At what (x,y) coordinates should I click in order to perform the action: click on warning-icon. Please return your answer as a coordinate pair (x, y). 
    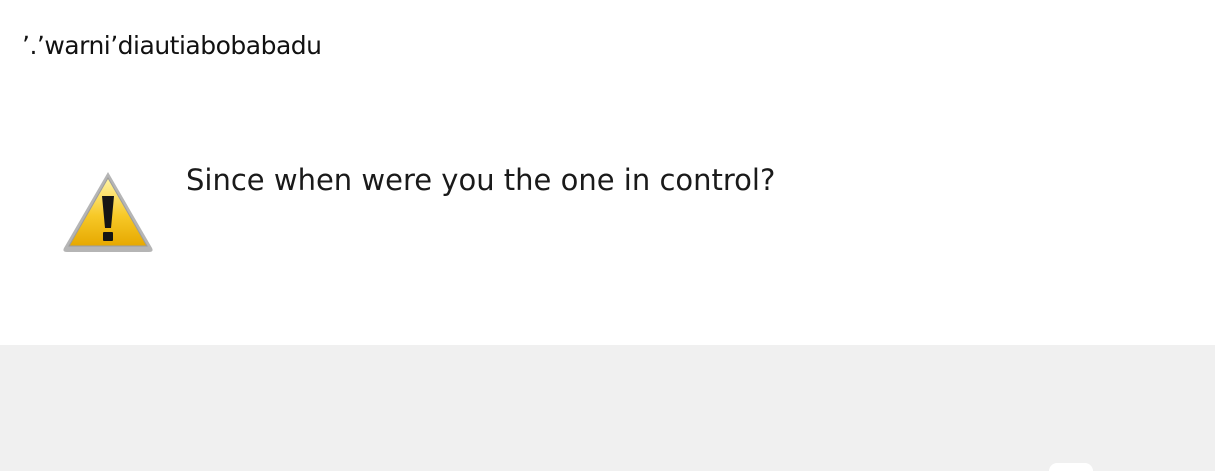
    Looking at the image, I should click on (108, 211).